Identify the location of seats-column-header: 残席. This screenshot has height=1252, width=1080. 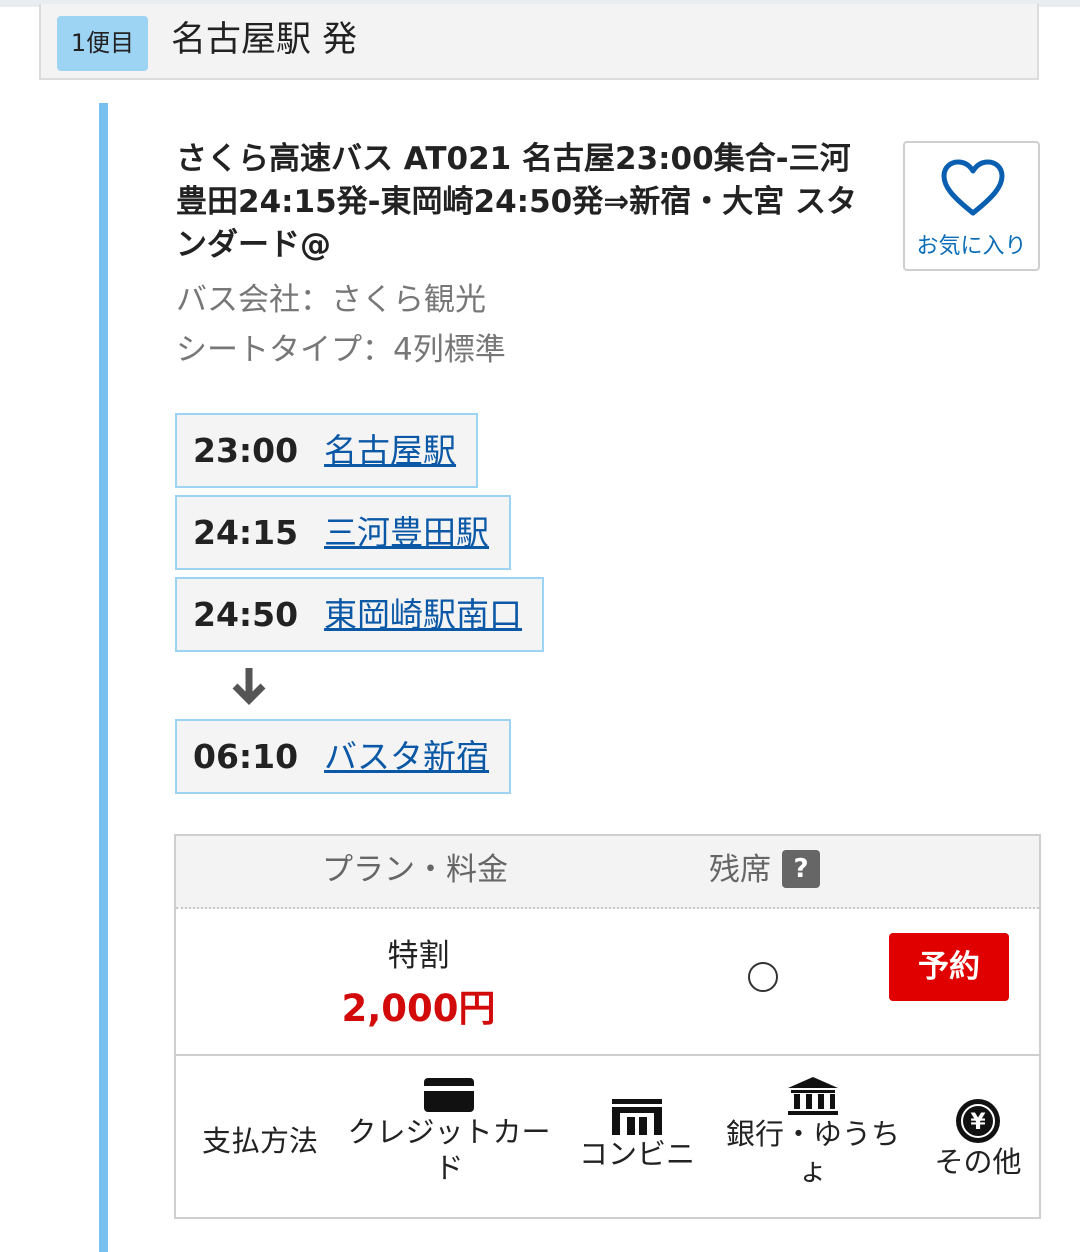
(740, 870).